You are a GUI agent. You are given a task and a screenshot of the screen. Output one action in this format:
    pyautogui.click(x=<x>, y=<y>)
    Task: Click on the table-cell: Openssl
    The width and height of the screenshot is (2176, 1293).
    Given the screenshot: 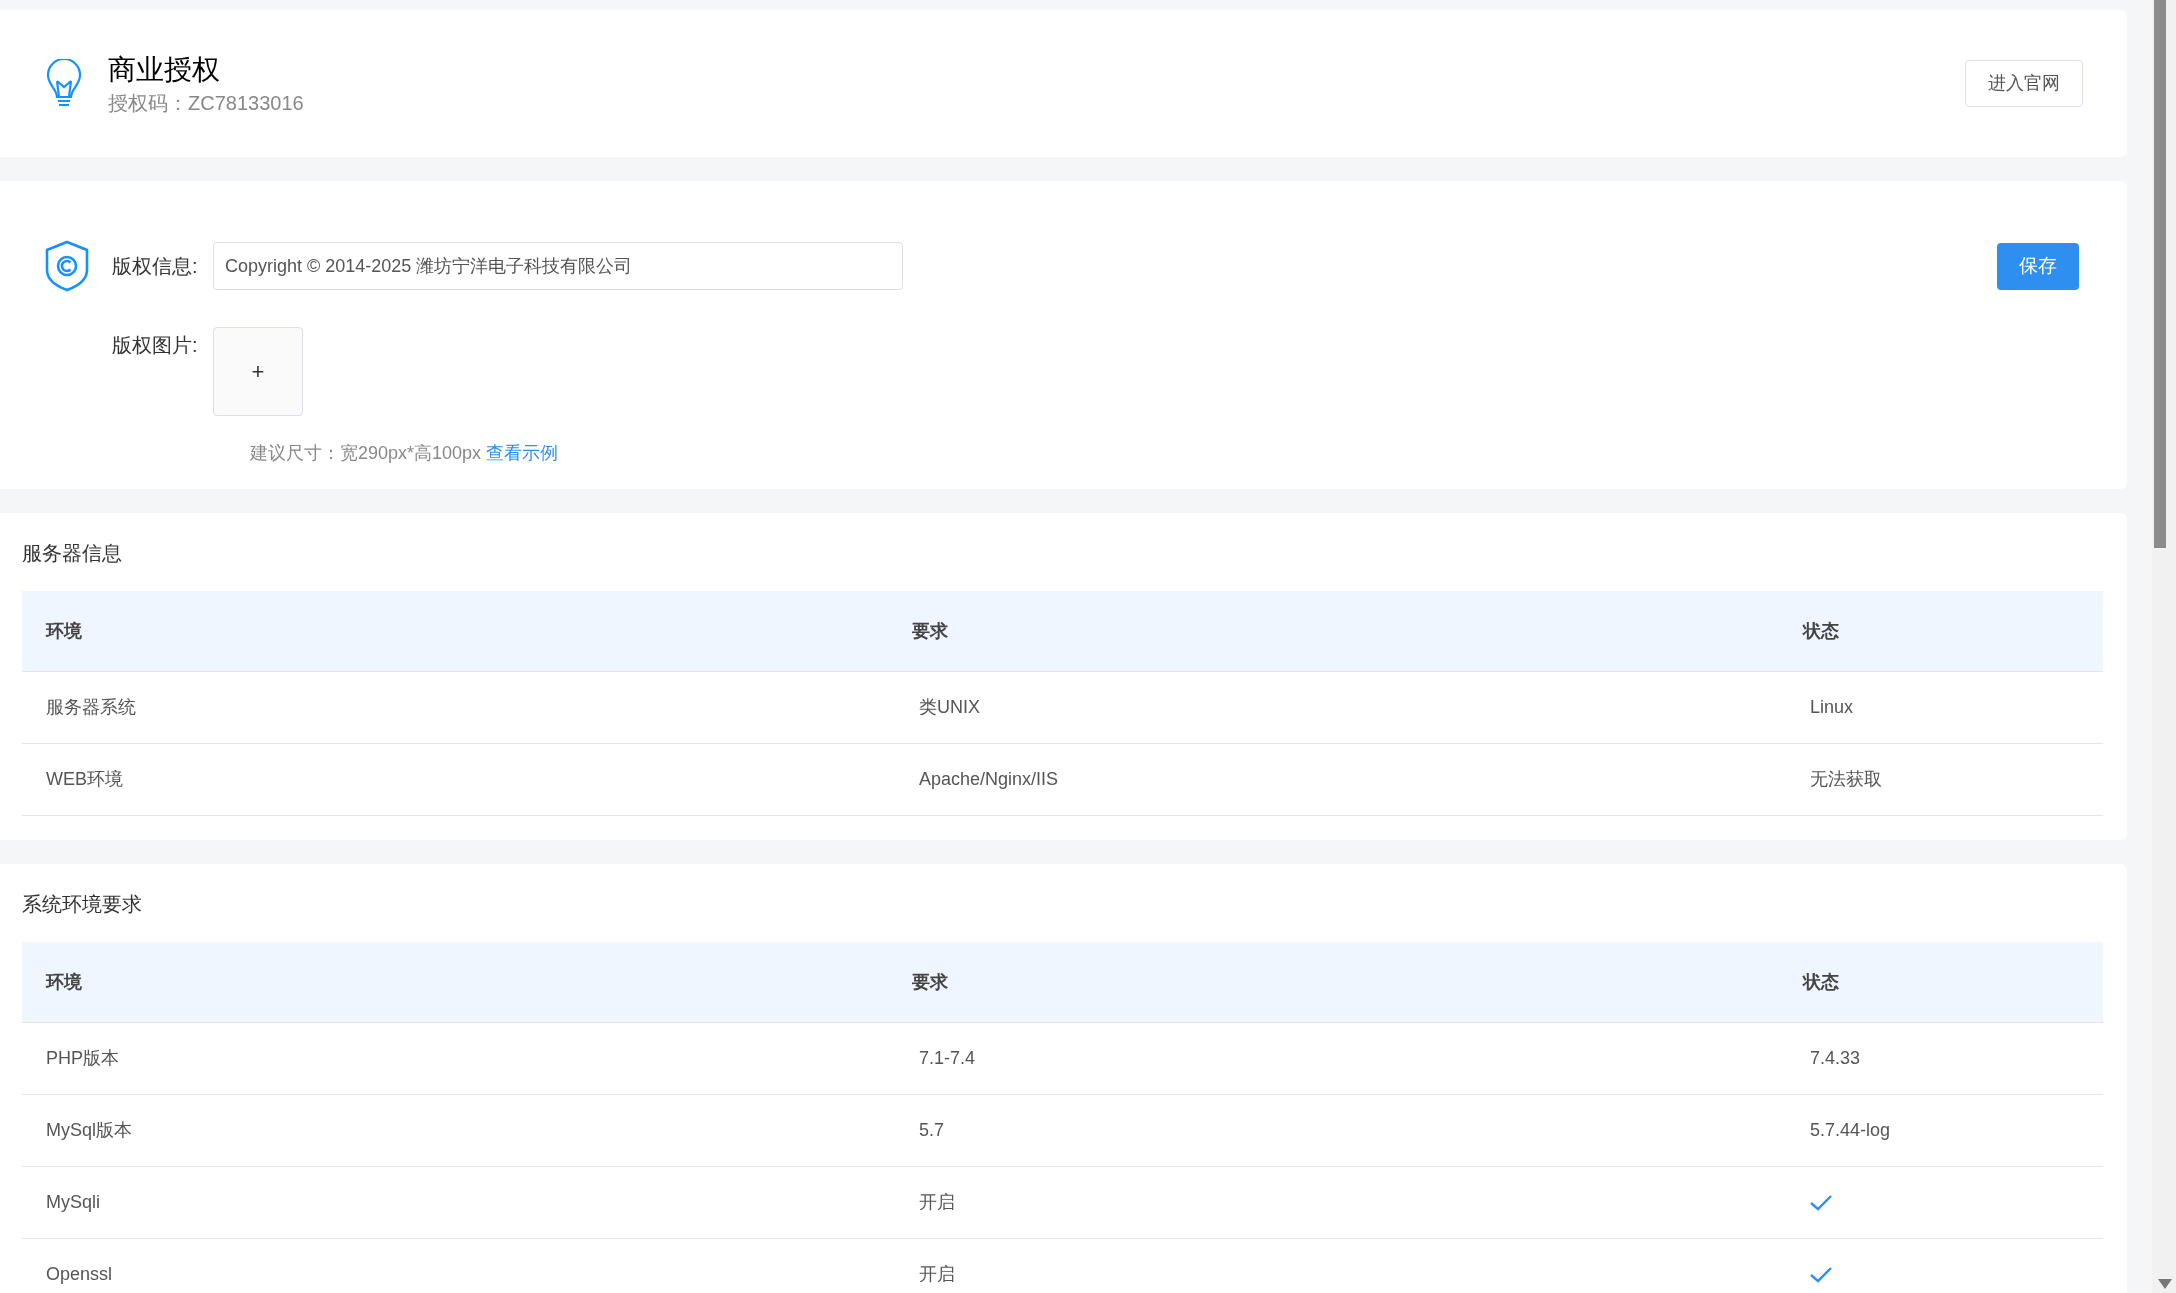 What is the action you would take?
    pyautogui.click(x=79, y=1274)
    